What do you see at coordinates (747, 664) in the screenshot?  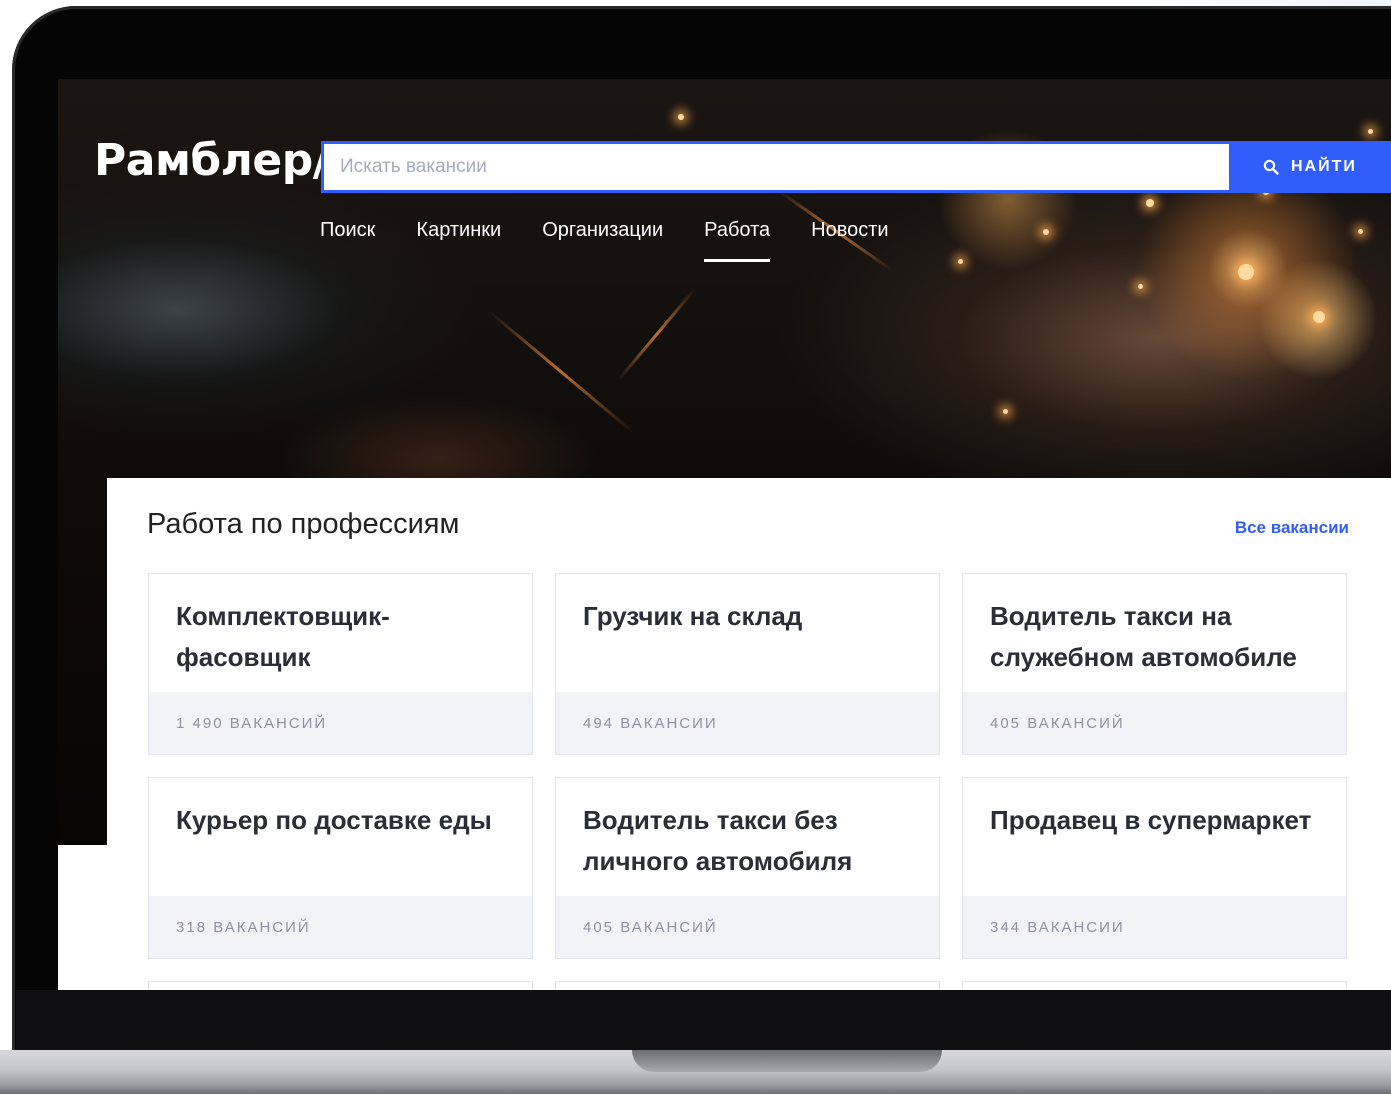 I see `profession-card: Грузчик на склад 494 ВАКАНСИИ` at bounding box center [747, 664].